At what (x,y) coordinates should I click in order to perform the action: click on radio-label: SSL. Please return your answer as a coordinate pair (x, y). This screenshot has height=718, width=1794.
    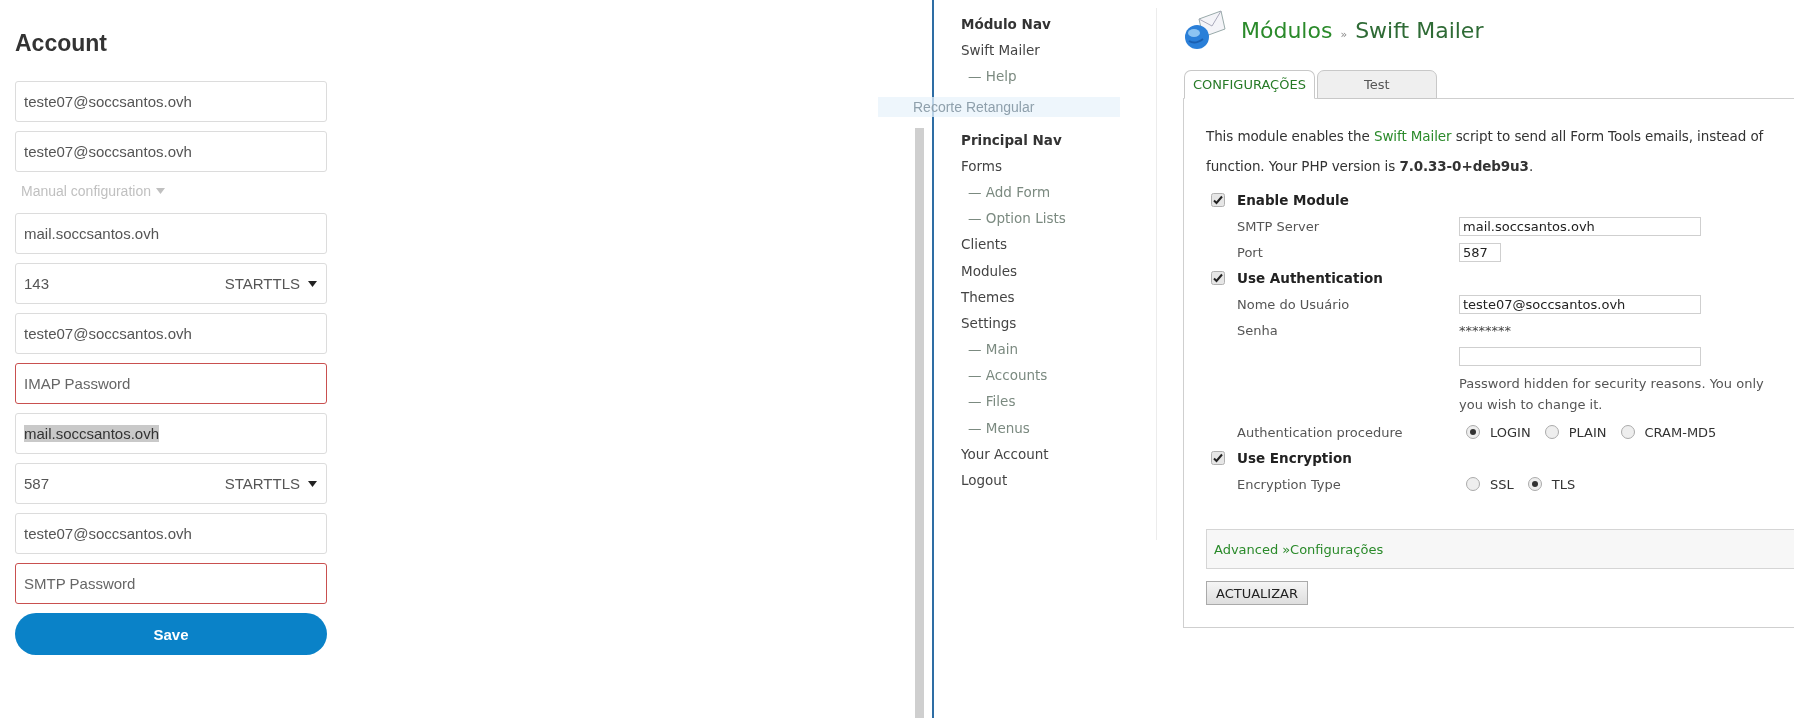
    Looking at the image, I should click on (1502, 484).